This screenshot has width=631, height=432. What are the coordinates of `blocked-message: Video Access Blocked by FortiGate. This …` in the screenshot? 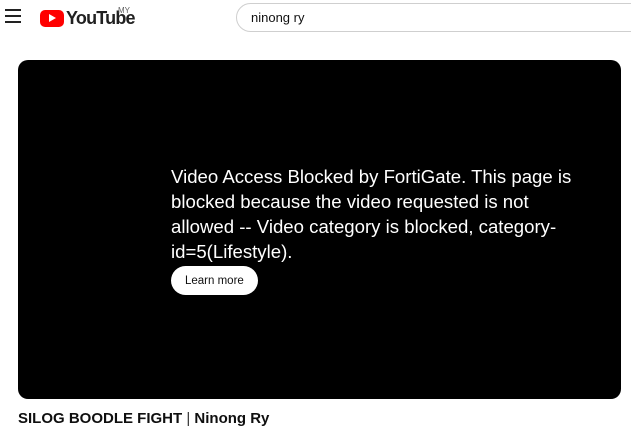 It's located at (371, 214).